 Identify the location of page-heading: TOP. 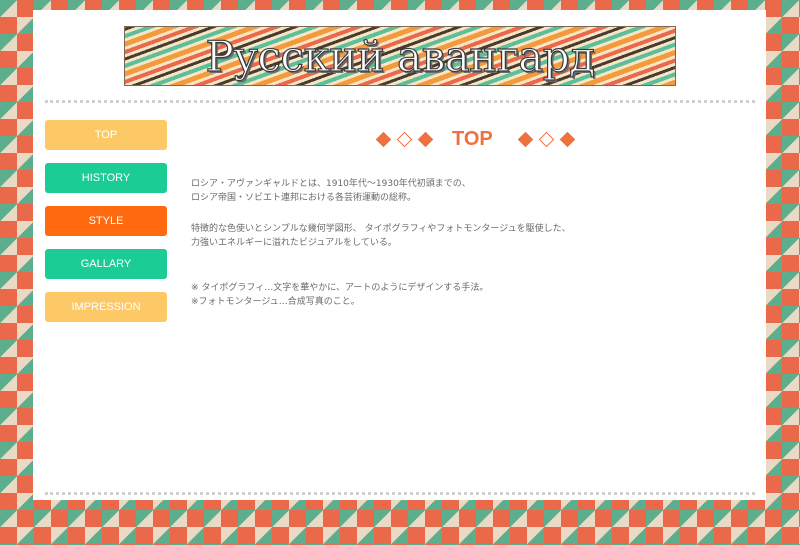
(475, 139).